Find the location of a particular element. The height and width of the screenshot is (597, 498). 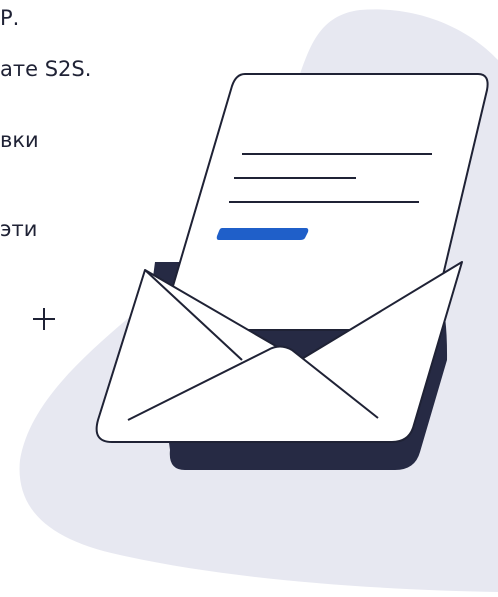

text-fragment: ате S2S. is located at coordinates (46, 69).